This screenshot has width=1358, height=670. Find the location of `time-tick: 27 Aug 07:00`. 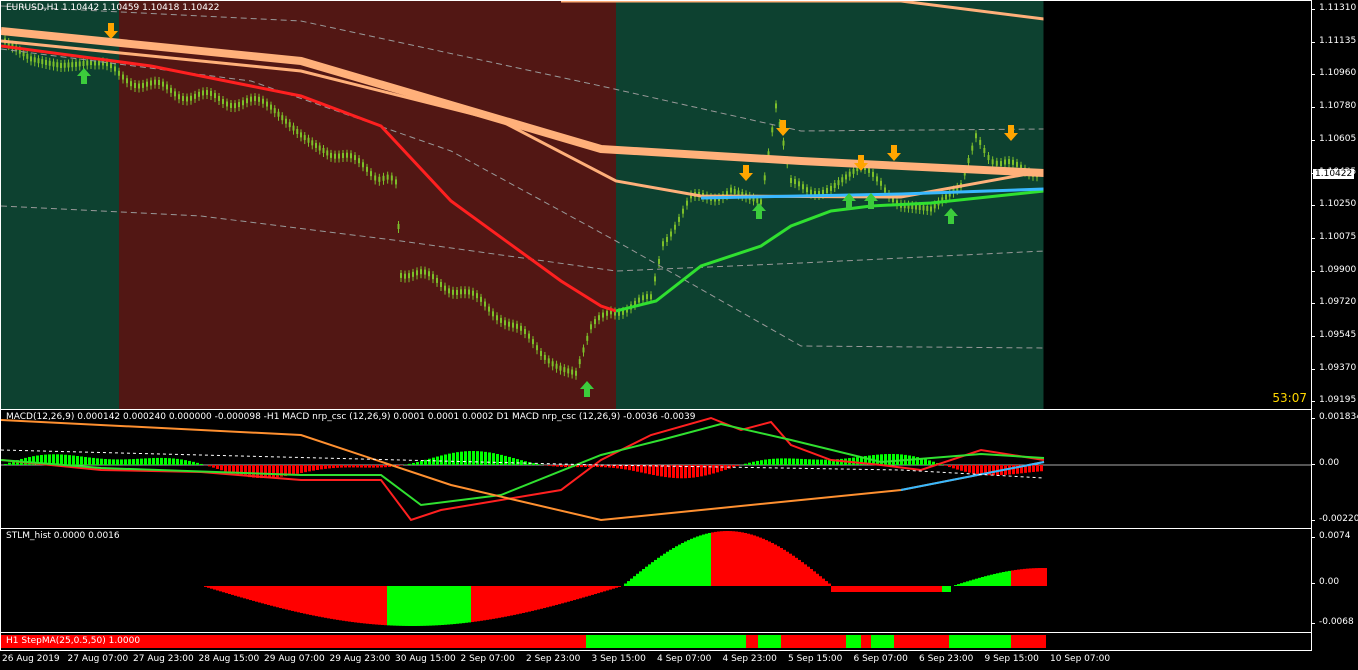

time-tick: 27 Aug 07:00 is located at coordinates (98, 659).